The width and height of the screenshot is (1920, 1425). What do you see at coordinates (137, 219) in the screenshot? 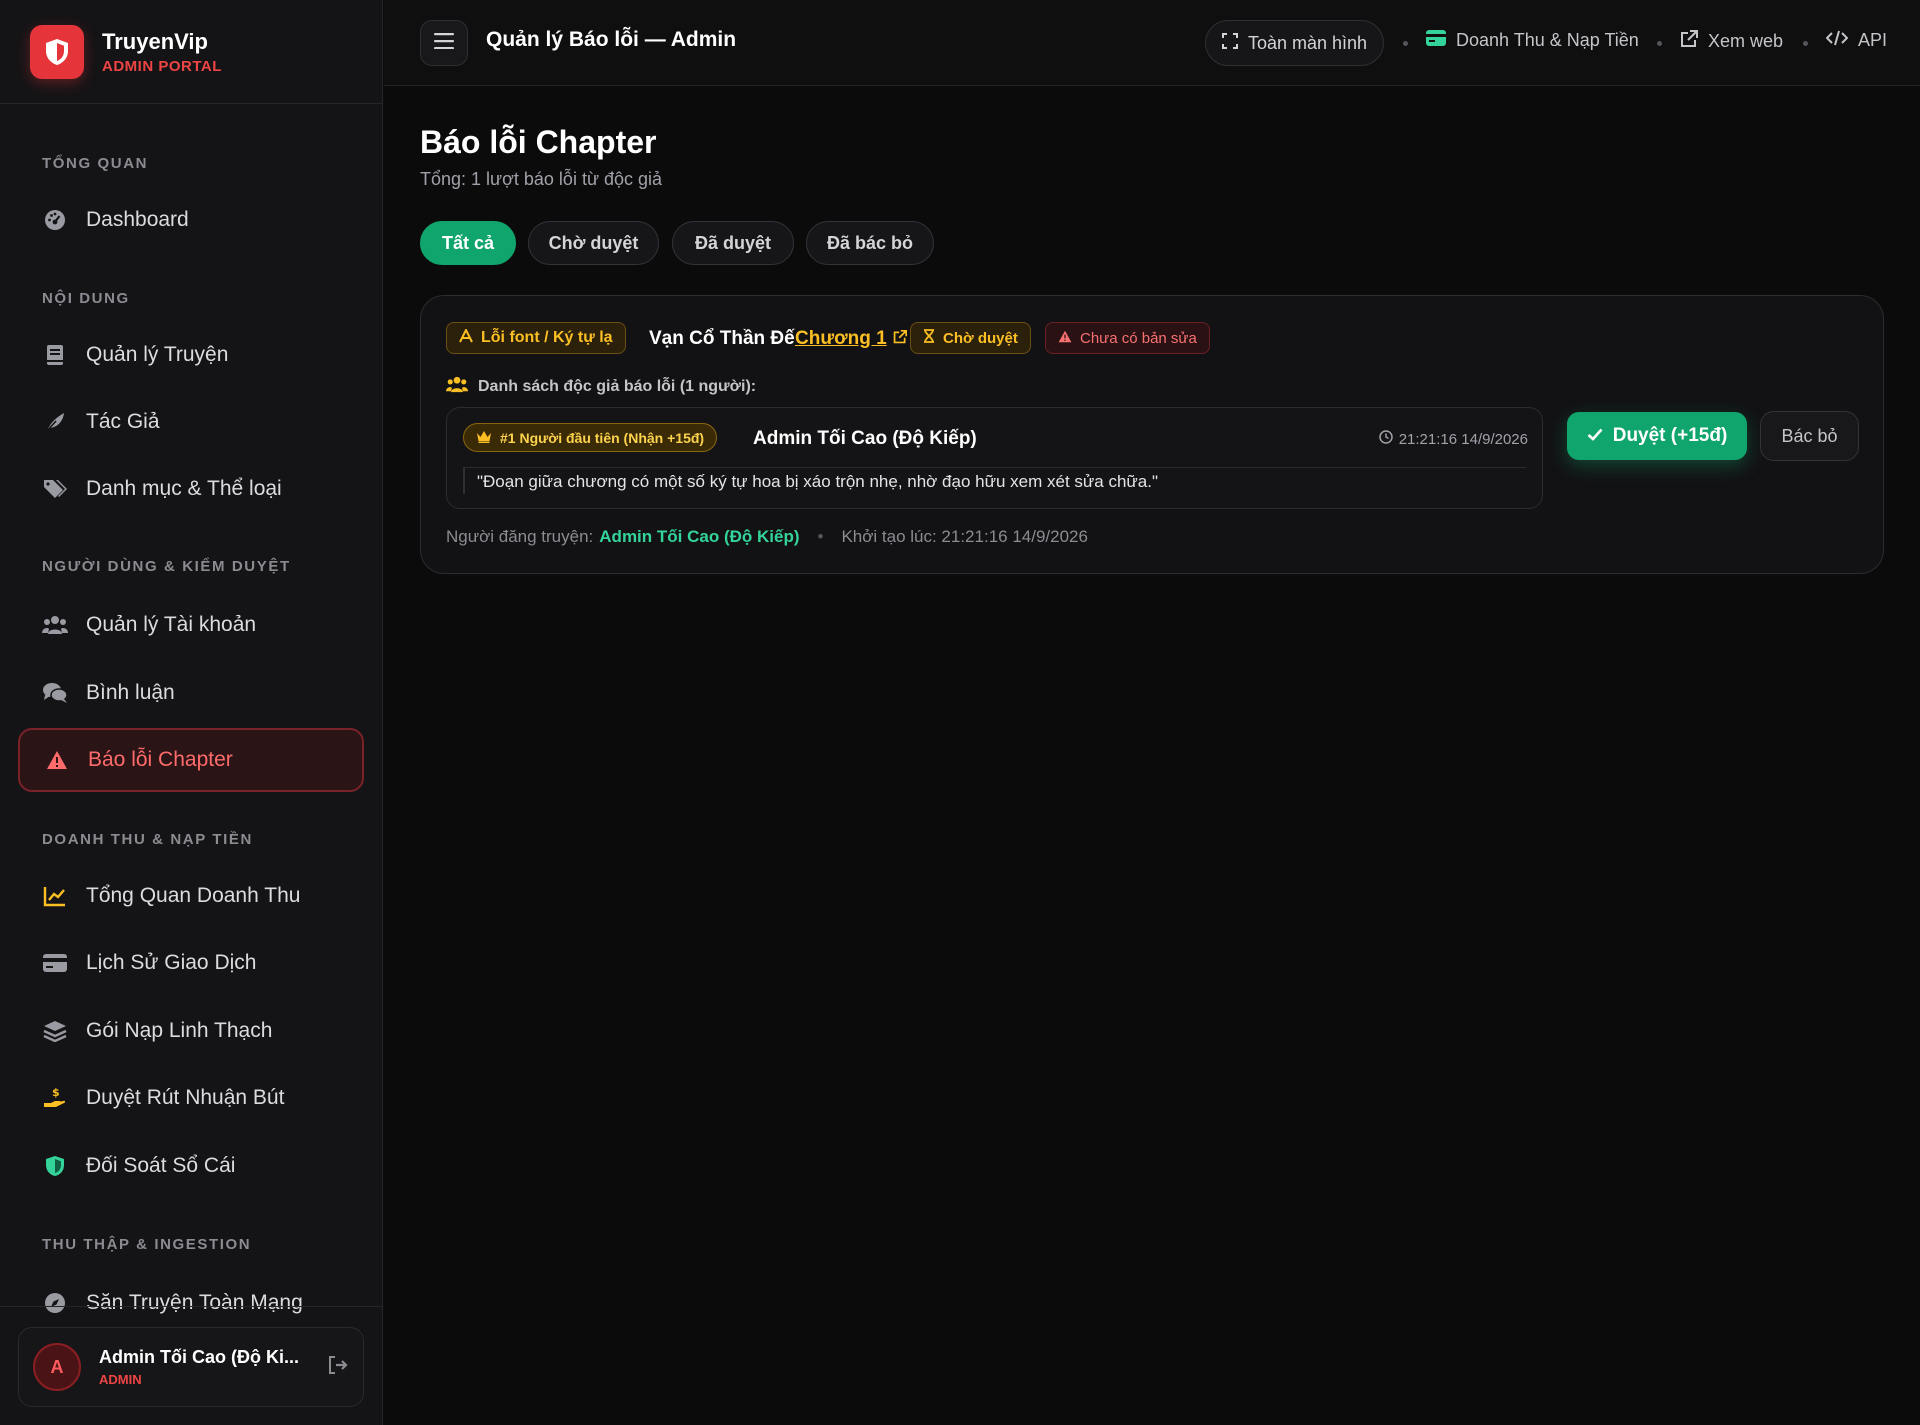
I see `sidebar-item-label: Dashboard` at bounding box center [137, 219].